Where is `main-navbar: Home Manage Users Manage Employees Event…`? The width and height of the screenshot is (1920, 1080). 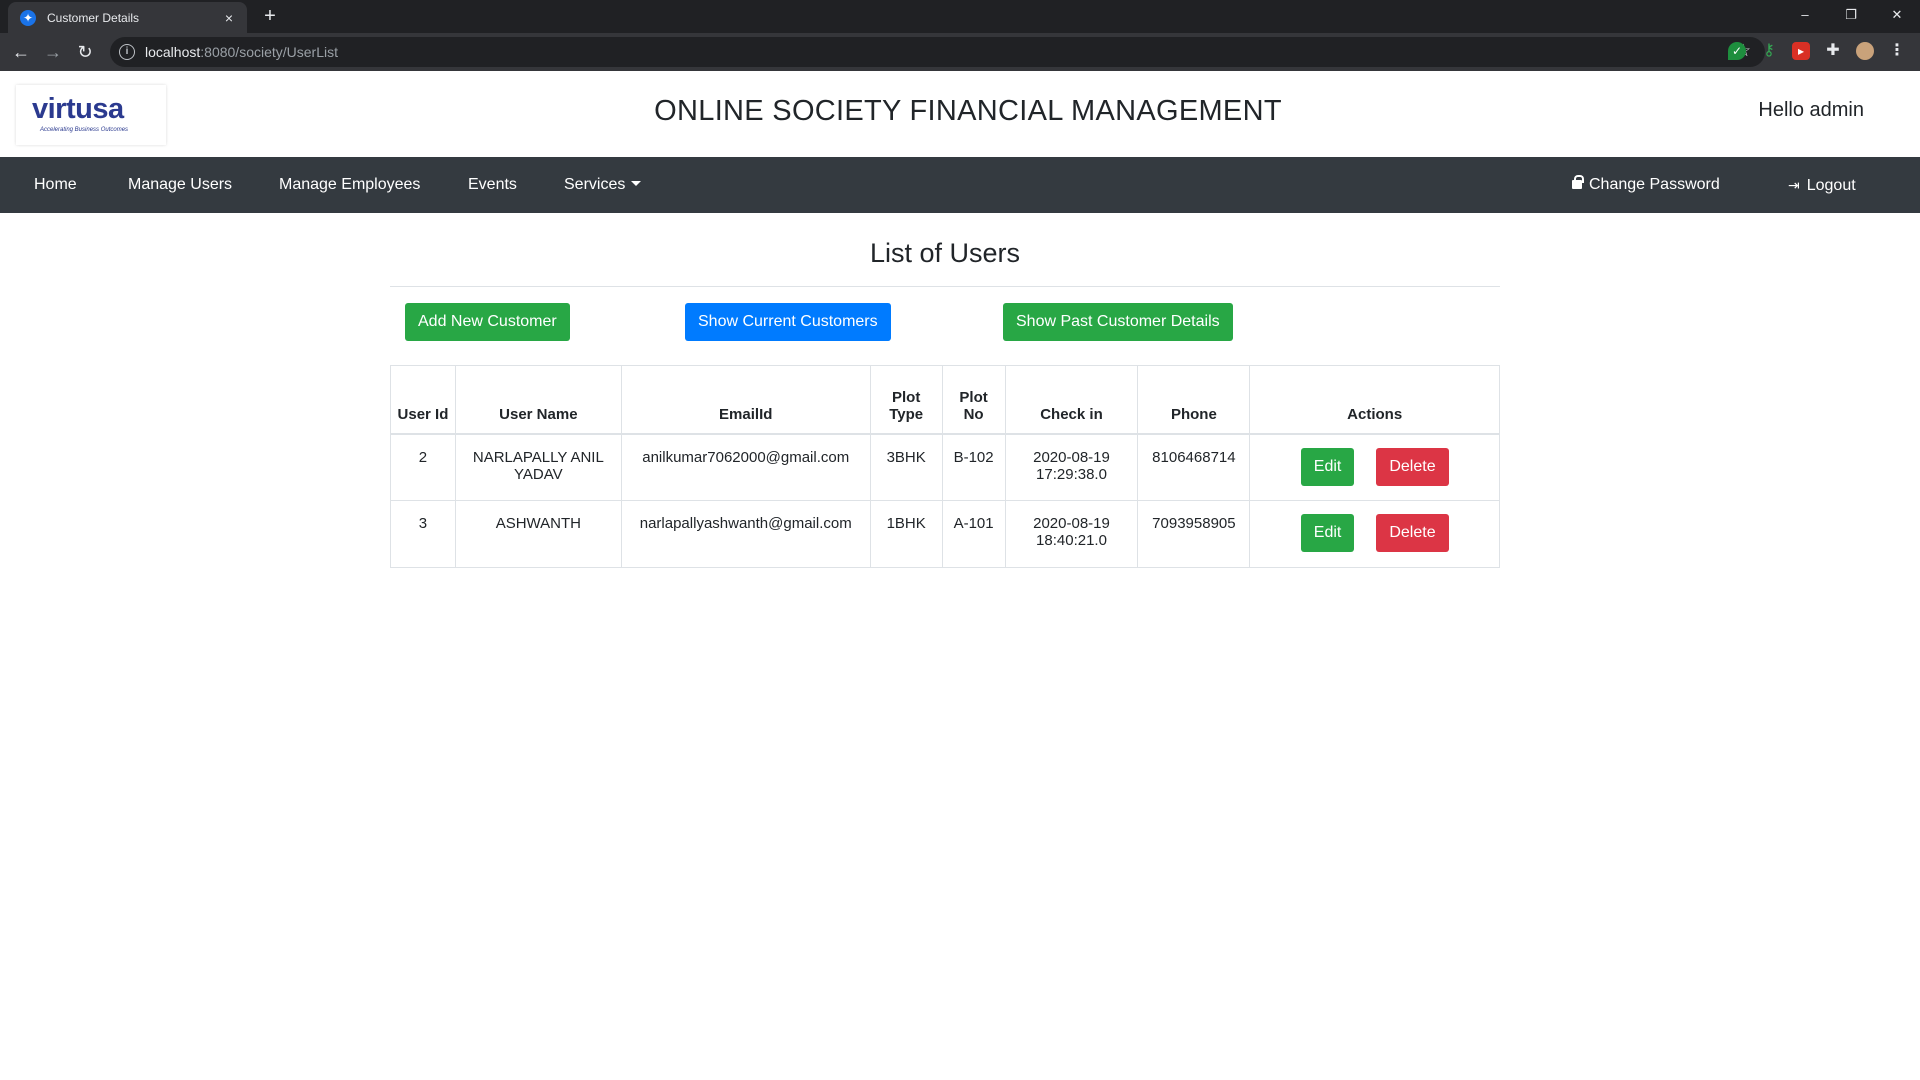
main-navbar: Home Manage Users Manage Employees Event… is located at coordinates (960, 185).